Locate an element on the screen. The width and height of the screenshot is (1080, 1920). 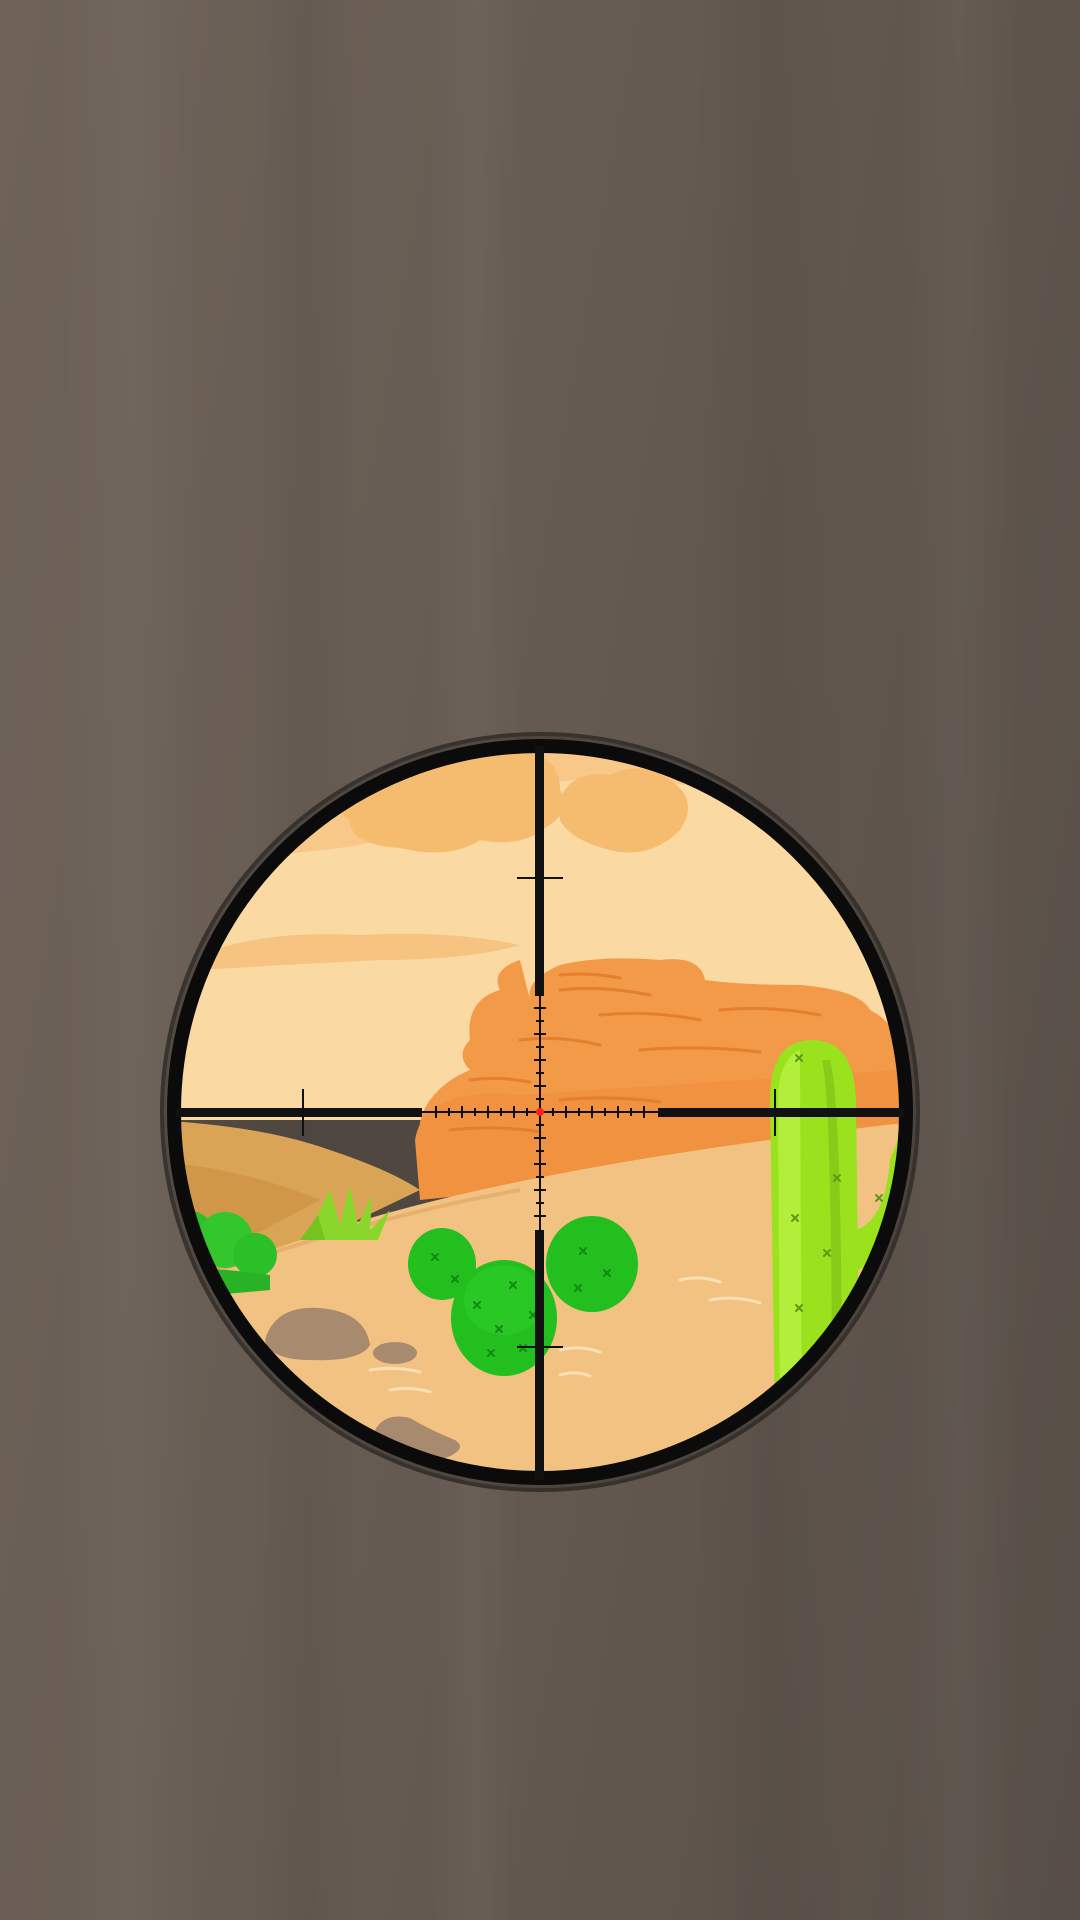
reticle-post-bottom is located at coordinates (539, 1355).